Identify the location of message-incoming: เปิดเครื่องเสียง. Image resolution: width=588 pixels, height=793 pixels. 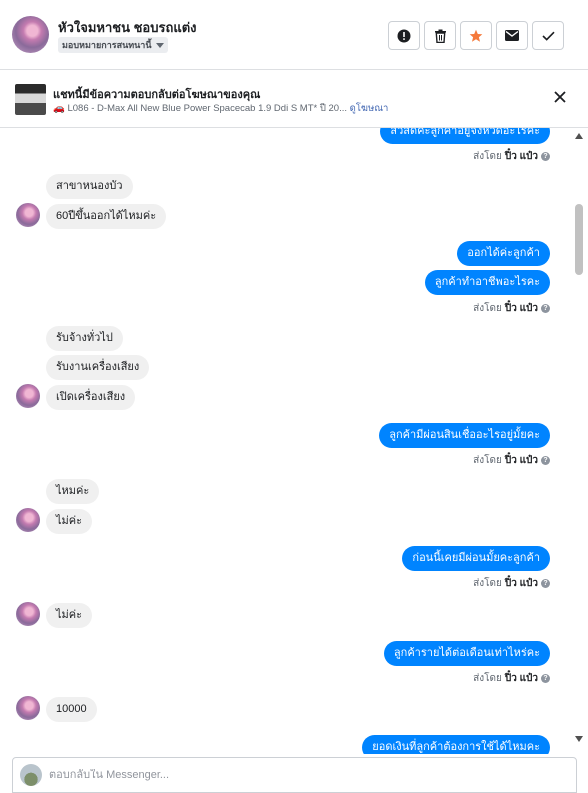
(91, 397).